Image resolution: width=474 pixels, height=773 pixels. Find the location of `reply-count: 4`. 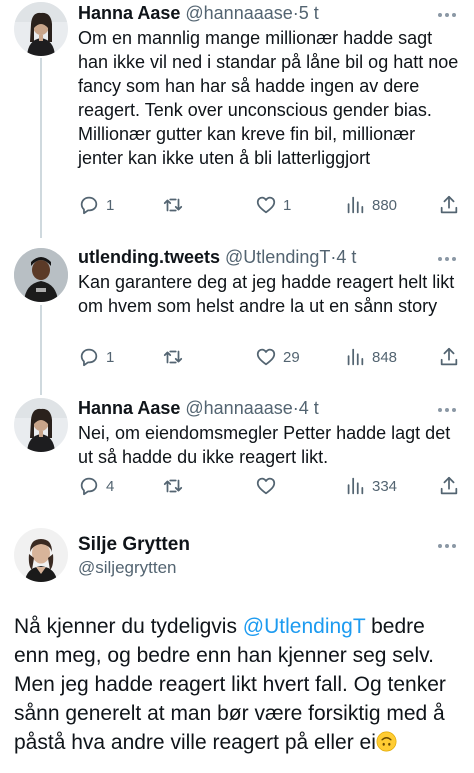

reply-count: 4 is located at coordinates (110, 486).